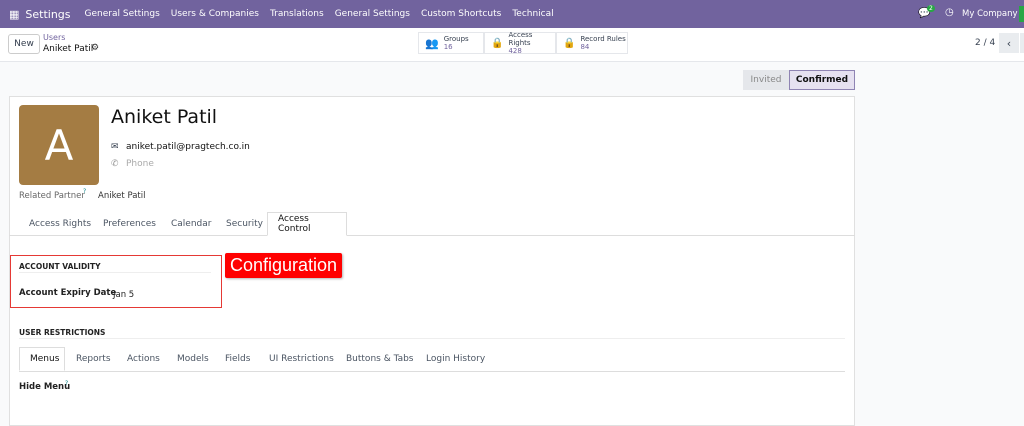  I want to click on menu-translations: Translations, so click(297, 14).